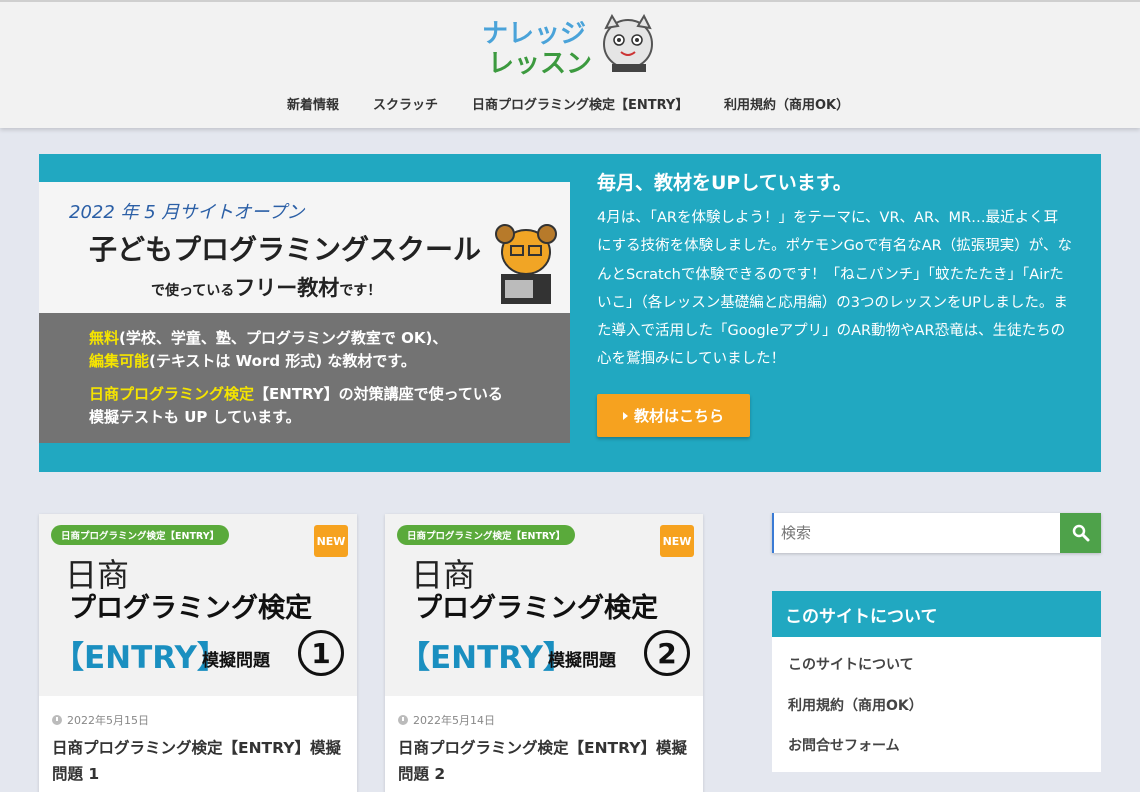 Image resolution: width=1140 pixels, height=792 pixels. Describe the element at coordinates (321, 653) in the screenshot. I see `thumb-number: 1` at that location.